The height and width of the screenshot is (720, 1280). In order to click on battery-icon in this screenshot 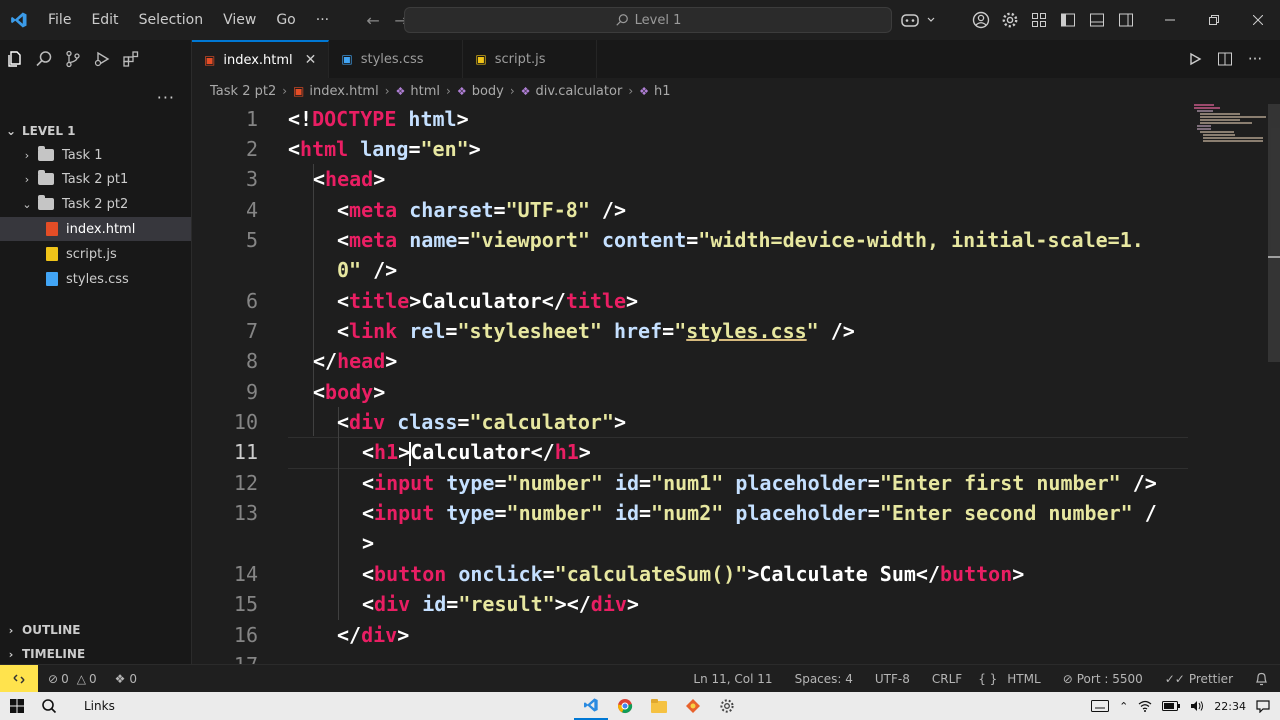, I will do `click(1171, 706)`.